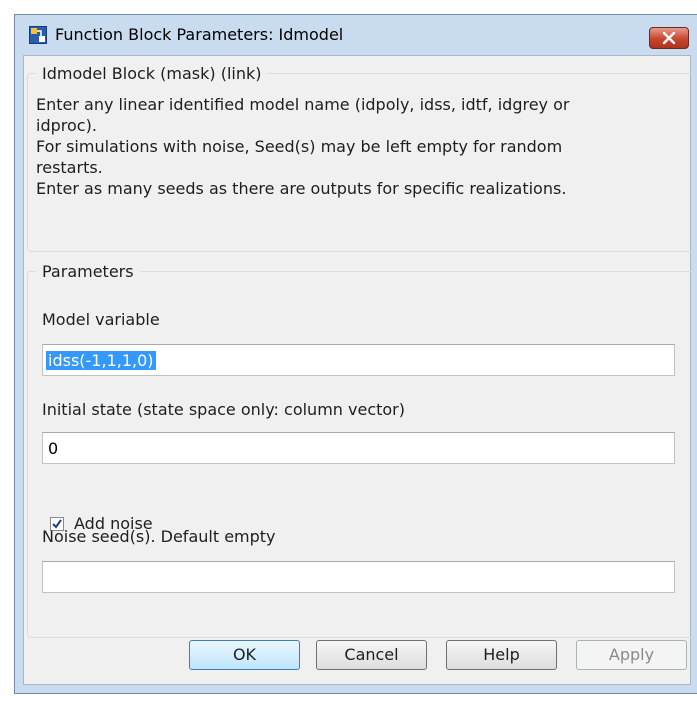 The image size is (697, 706). I want to click on description-line: idproc)., so click(66, 125).